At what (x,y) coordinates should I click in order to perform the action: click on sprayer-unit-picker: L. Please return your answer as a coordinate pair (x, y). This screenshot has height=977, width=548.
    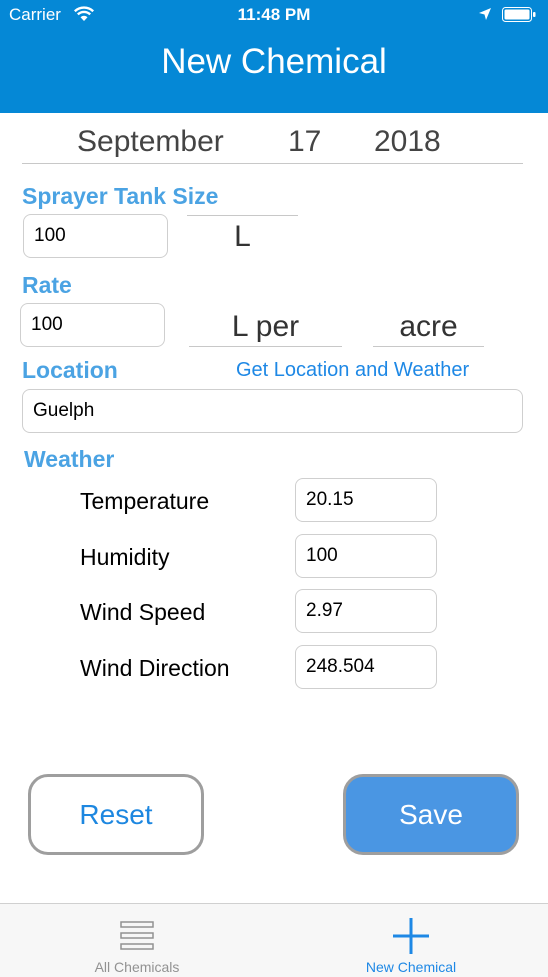
    Looking at the image, I should click on (242, 235).